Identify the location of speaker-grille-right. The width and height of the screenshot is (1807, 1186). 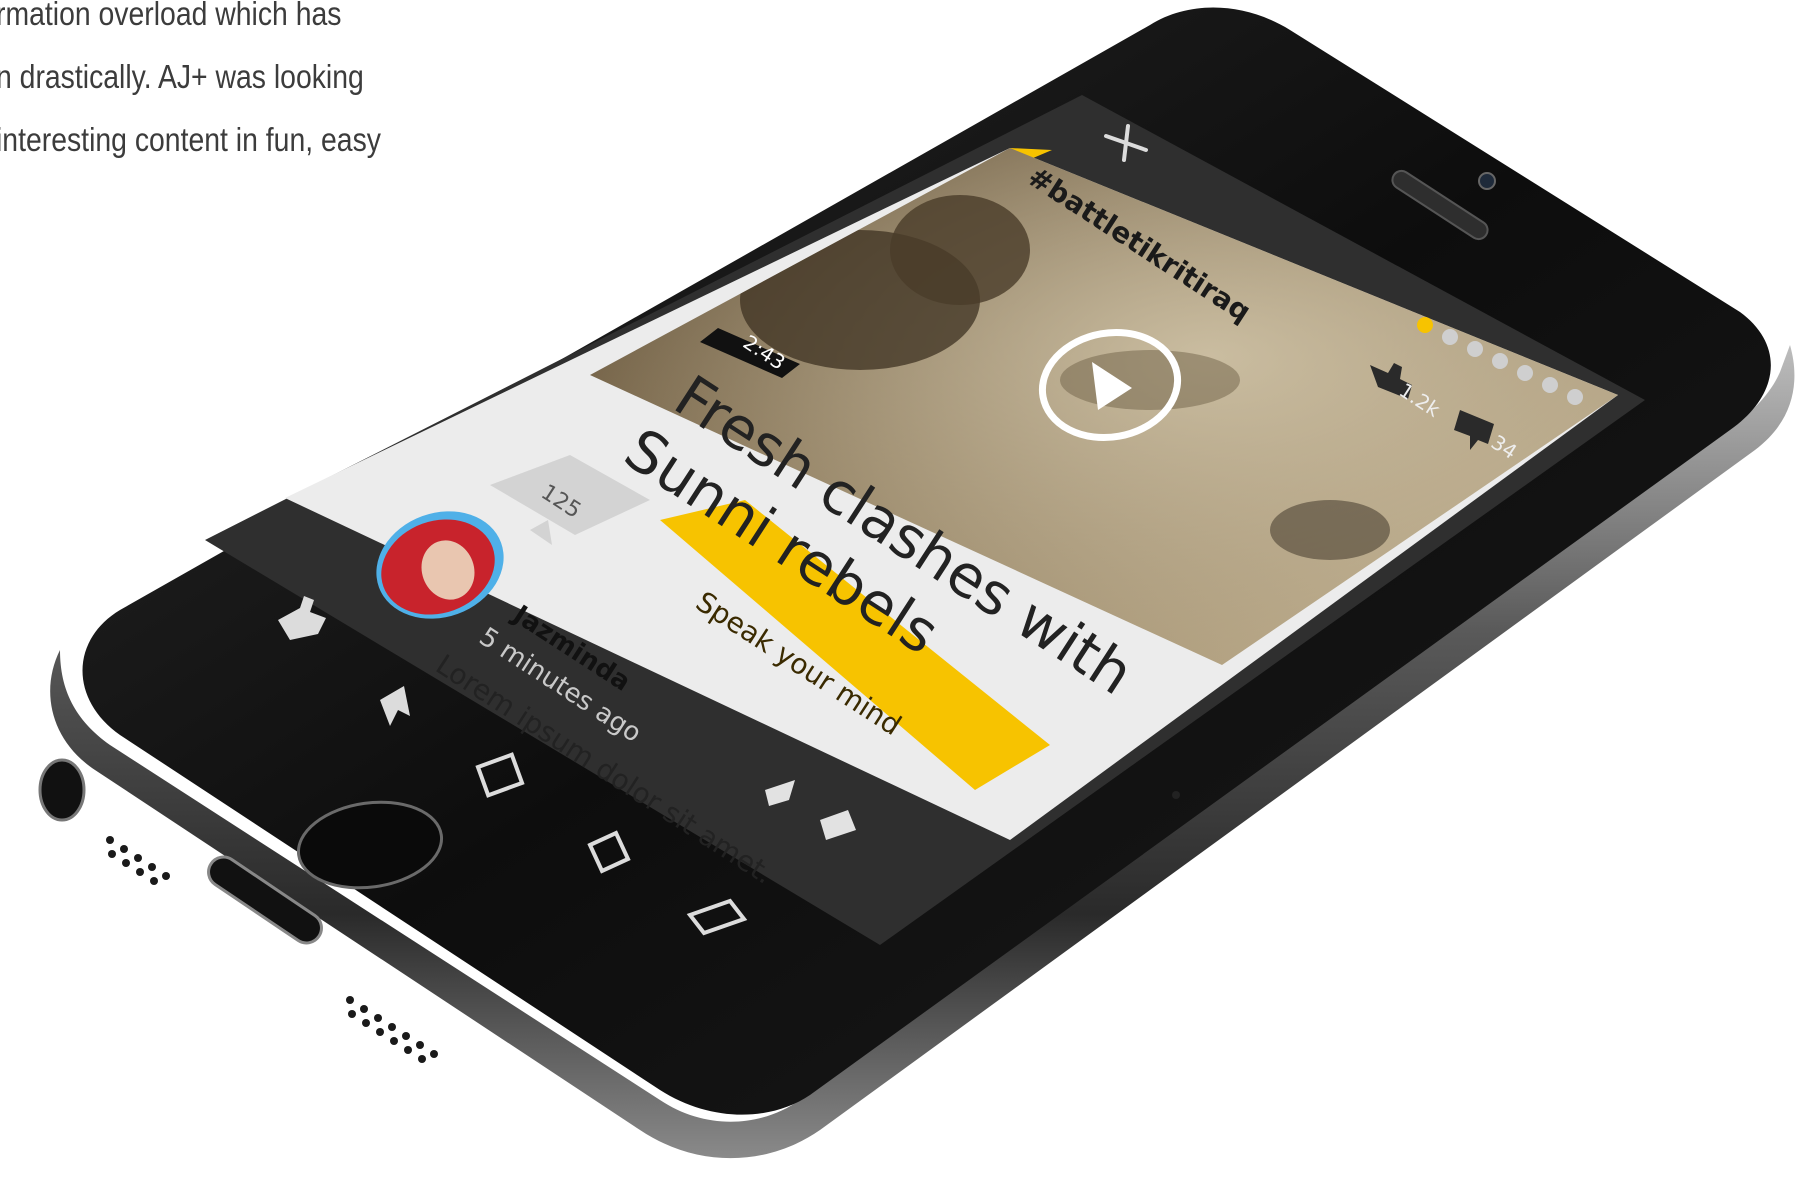
(392, 1029).